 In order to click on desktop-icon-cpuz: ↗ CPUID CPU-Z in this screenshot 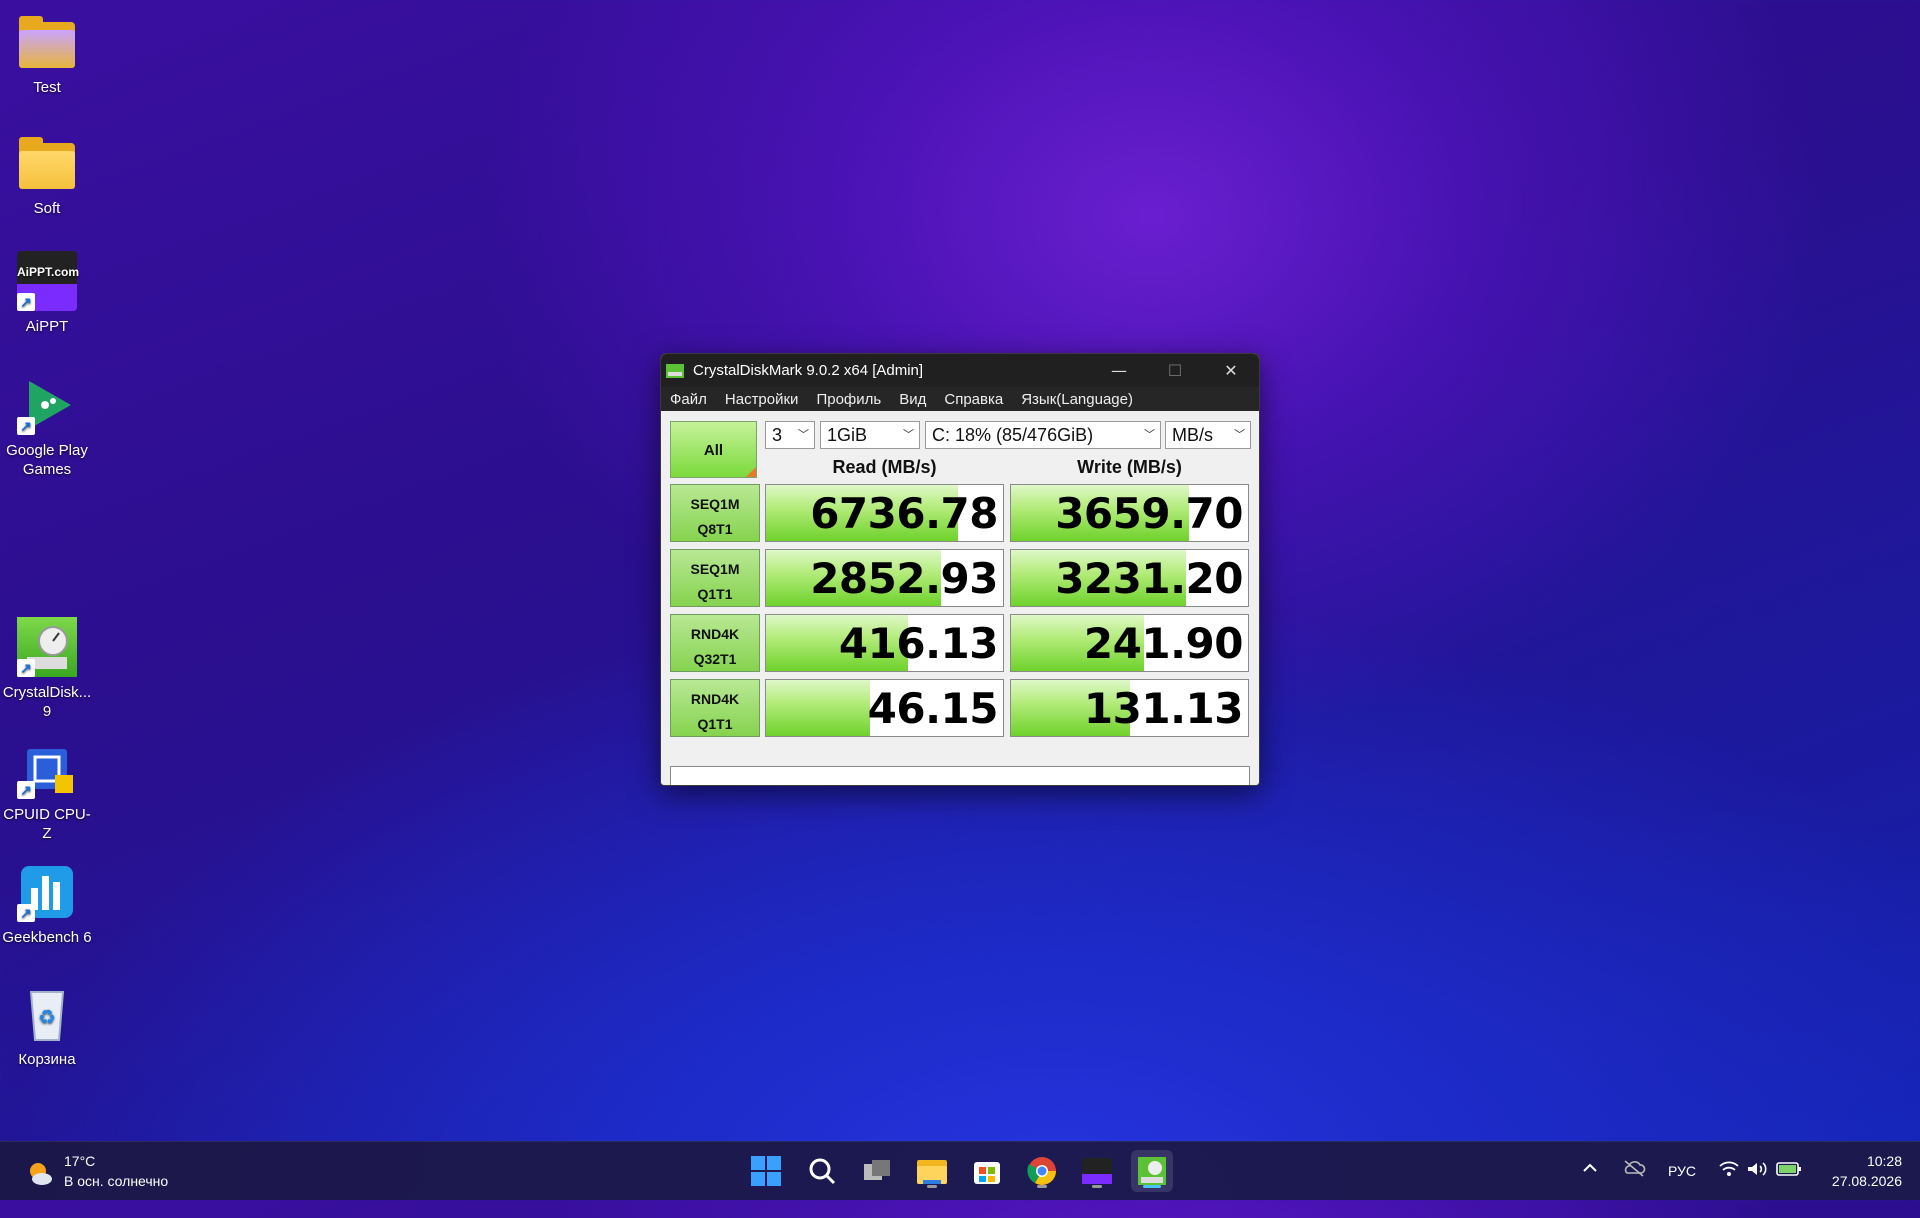, I will do `click(47, 791)`.